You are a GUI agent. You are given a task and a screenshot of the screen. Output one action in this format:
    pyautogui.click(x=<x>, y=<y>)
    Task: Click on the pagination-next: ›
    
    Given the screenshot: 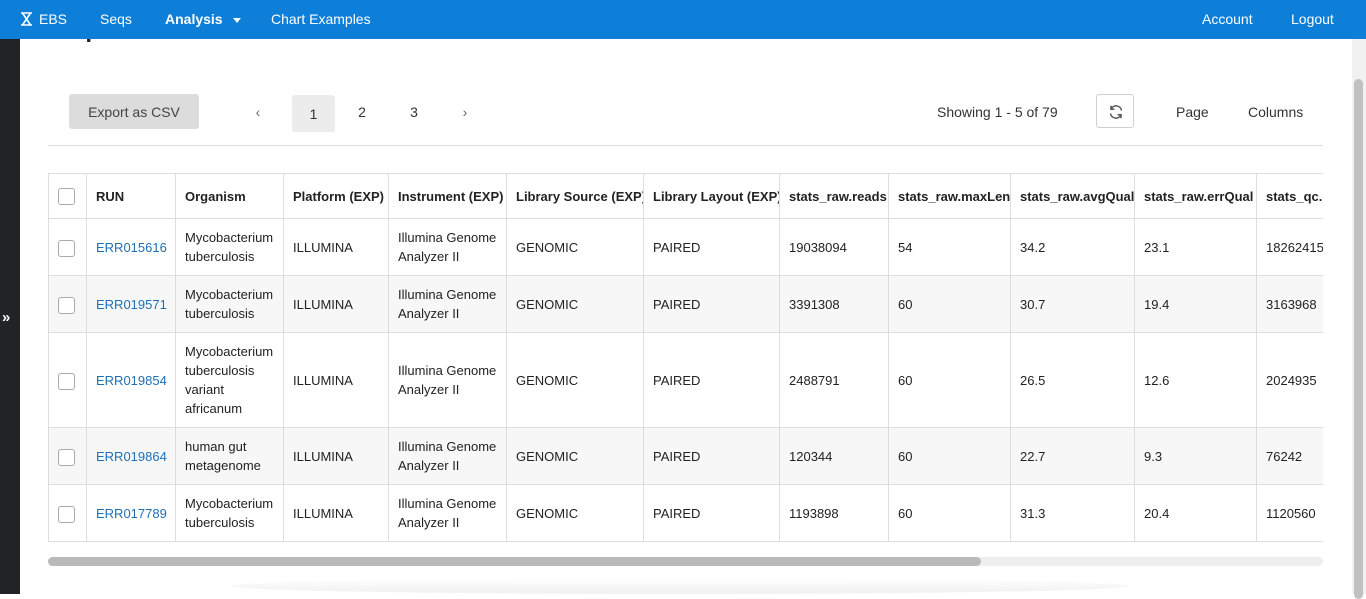 What is the action you would take?
    pyautogui.click(x=465, y=112)
    